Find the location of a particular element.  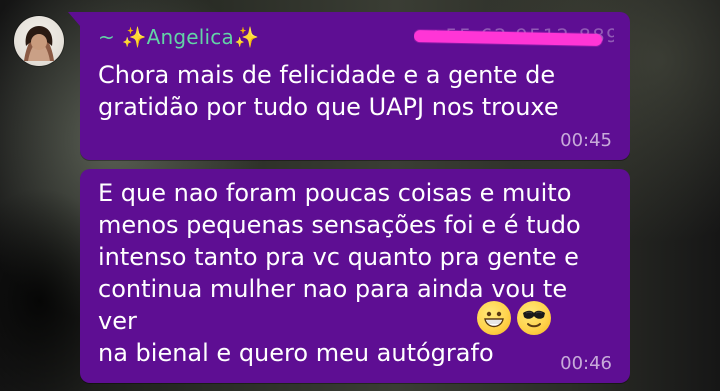

bubble-tail is located at coordinates (74, 19).